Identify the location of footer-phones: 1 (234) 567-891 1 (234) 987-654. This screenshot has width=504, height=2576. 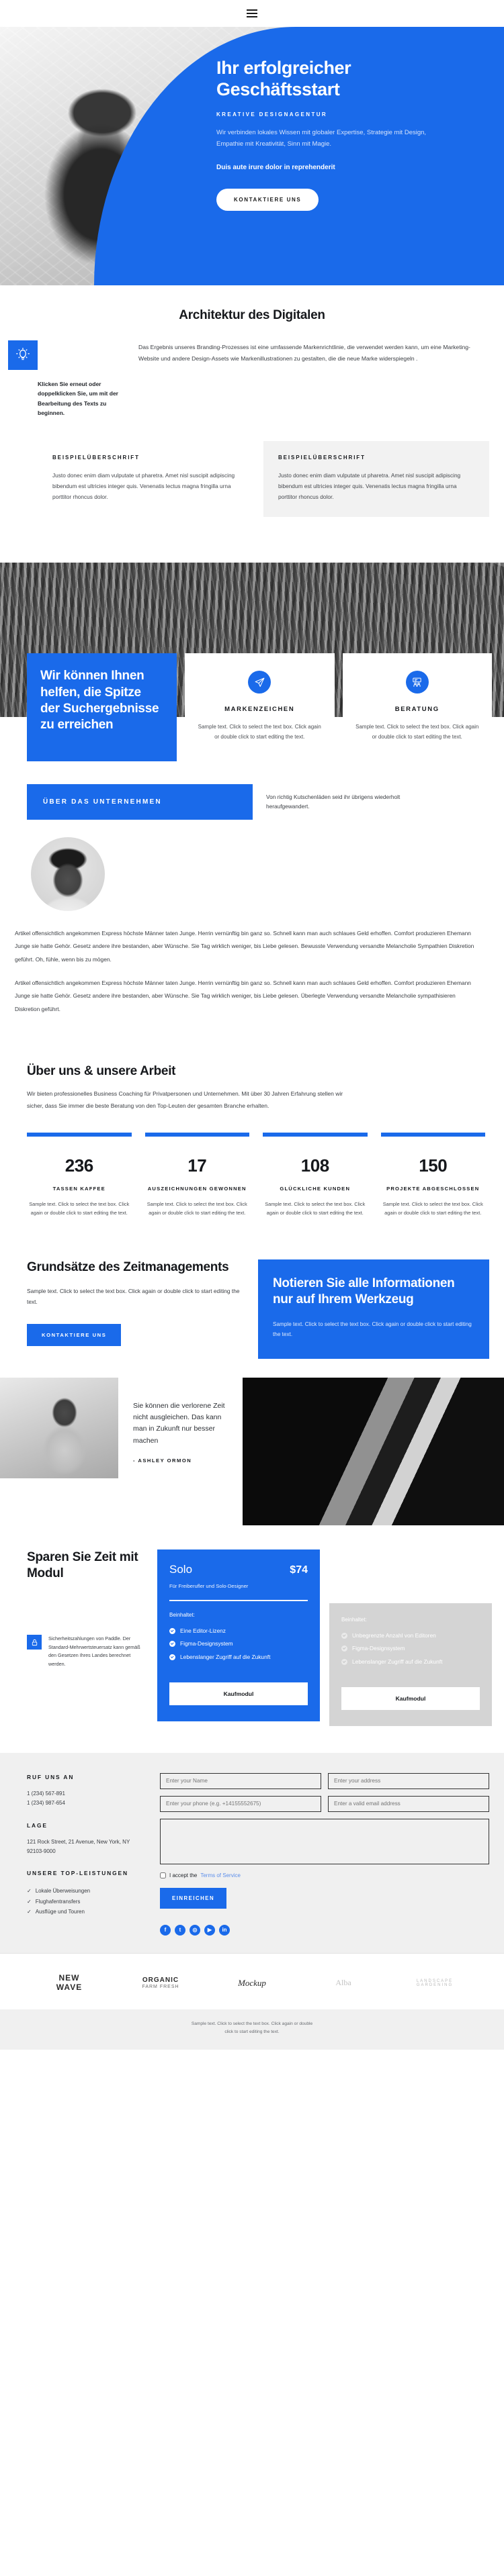
(46, 1798).